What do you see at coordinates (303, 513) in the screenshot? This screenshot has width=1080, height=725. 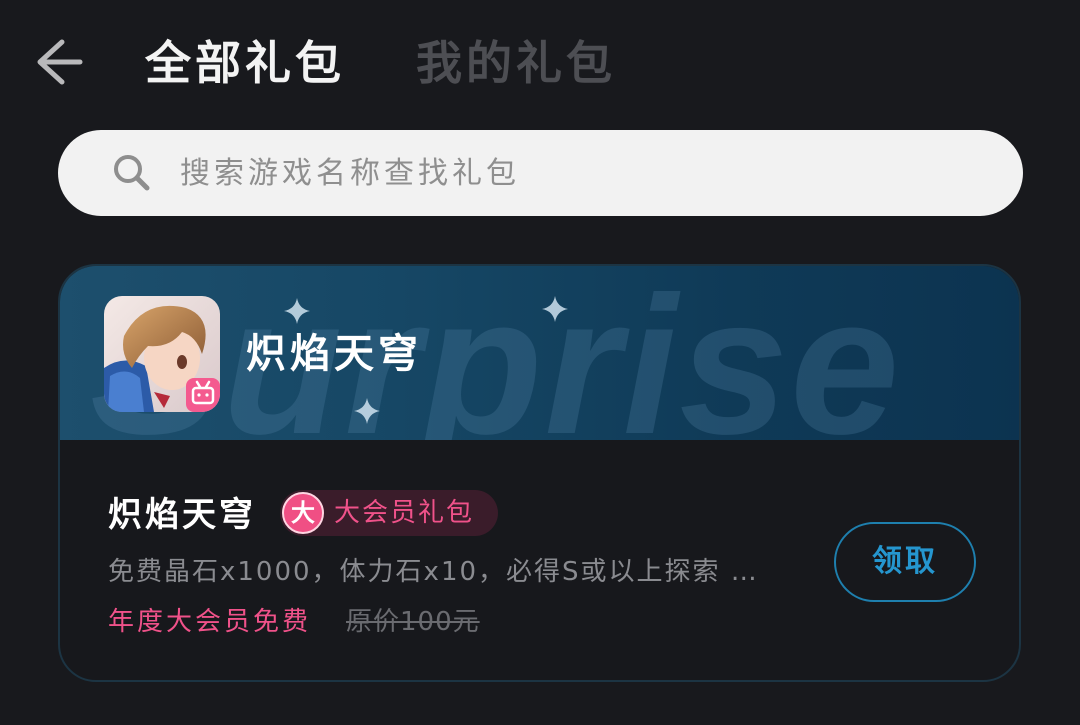 I see `vip-badge-icon: 大` at bounding box center [303, 513].